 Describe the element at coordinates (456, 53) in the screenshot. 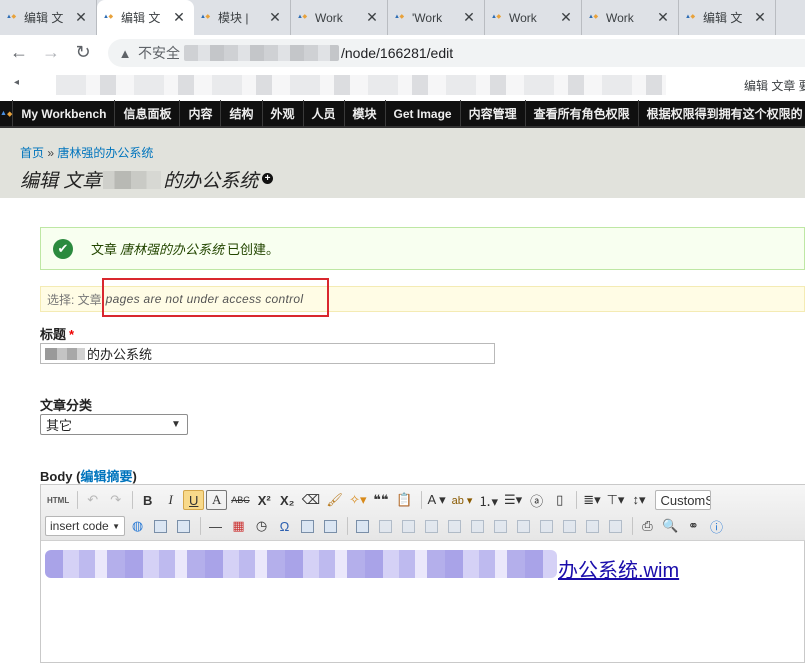

I see `address-bar: ▲ 不安全 /node/166281/edit` at that location.